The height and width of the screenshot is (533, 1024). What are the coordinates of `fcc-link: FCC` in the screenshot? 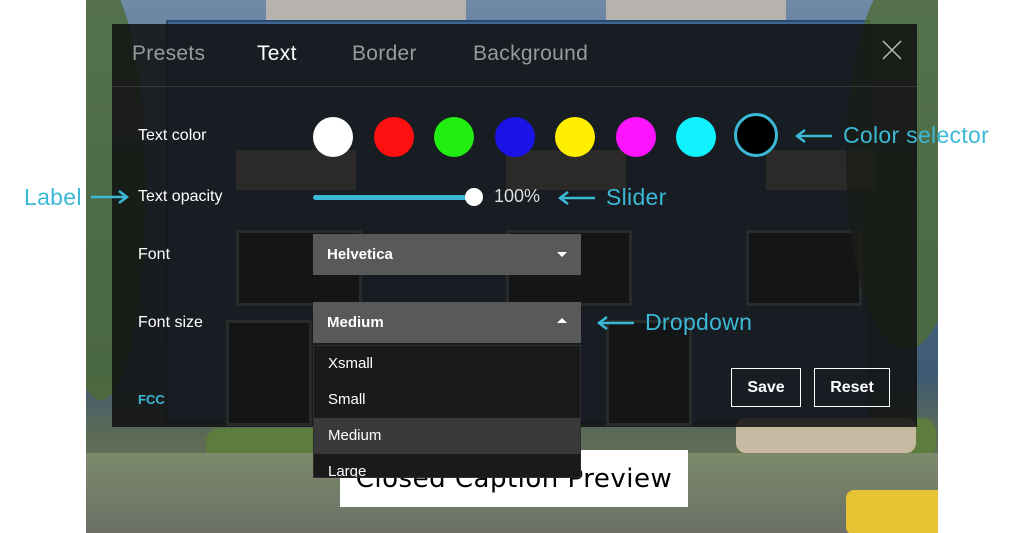 It's located at (151, 399).